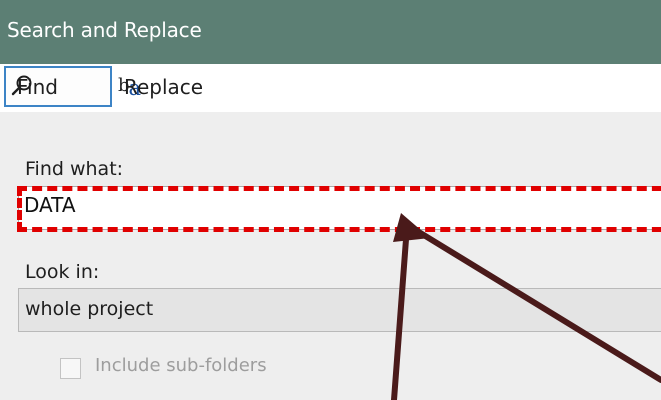  Describe the element at coordinates (62, 272) in the screenshot. I see `look-in-label: Look in:` at that location.